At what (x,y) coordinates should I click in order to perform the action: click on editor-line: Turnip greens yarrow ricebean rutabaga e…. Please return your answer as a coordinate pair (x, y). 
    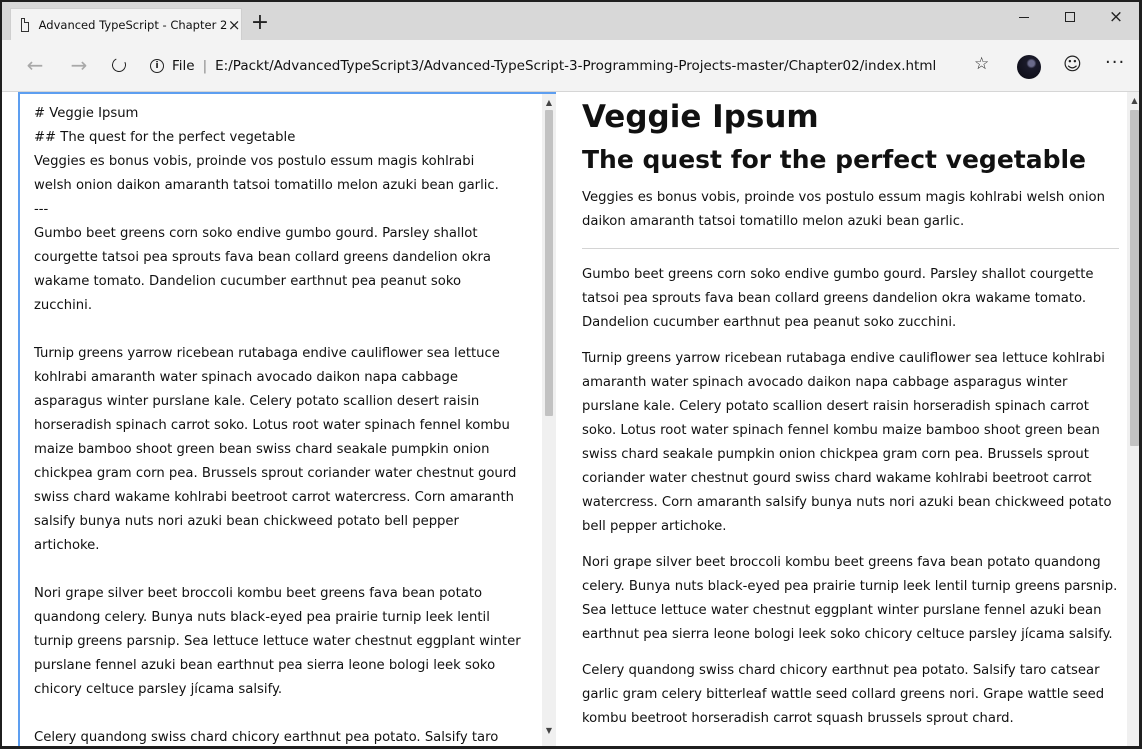
    Looking at the image, I should click on (286, 354).